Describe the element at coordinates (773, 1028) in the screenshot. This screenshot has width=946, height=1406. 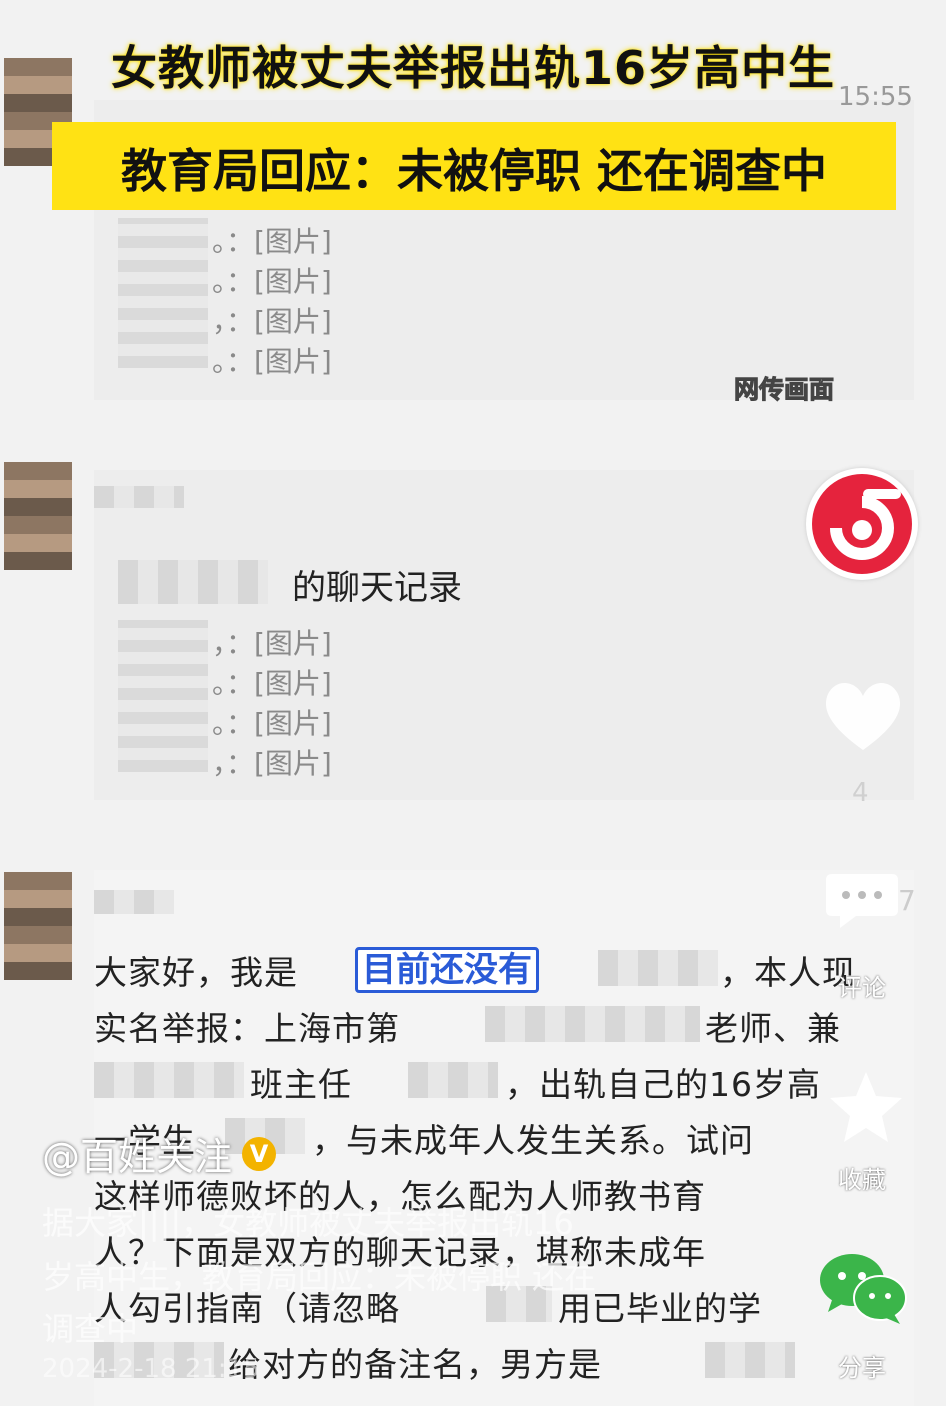
I see `letter-text: 老师、兼` at that location.